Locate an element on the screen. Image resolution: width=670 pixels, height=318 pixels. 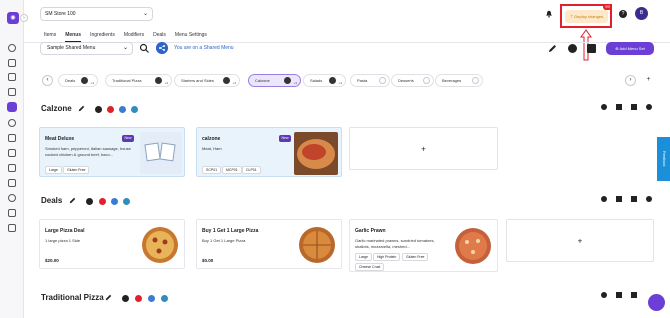
add-menu-set-label: Add Menu Set is located at coordinates (632, 48).